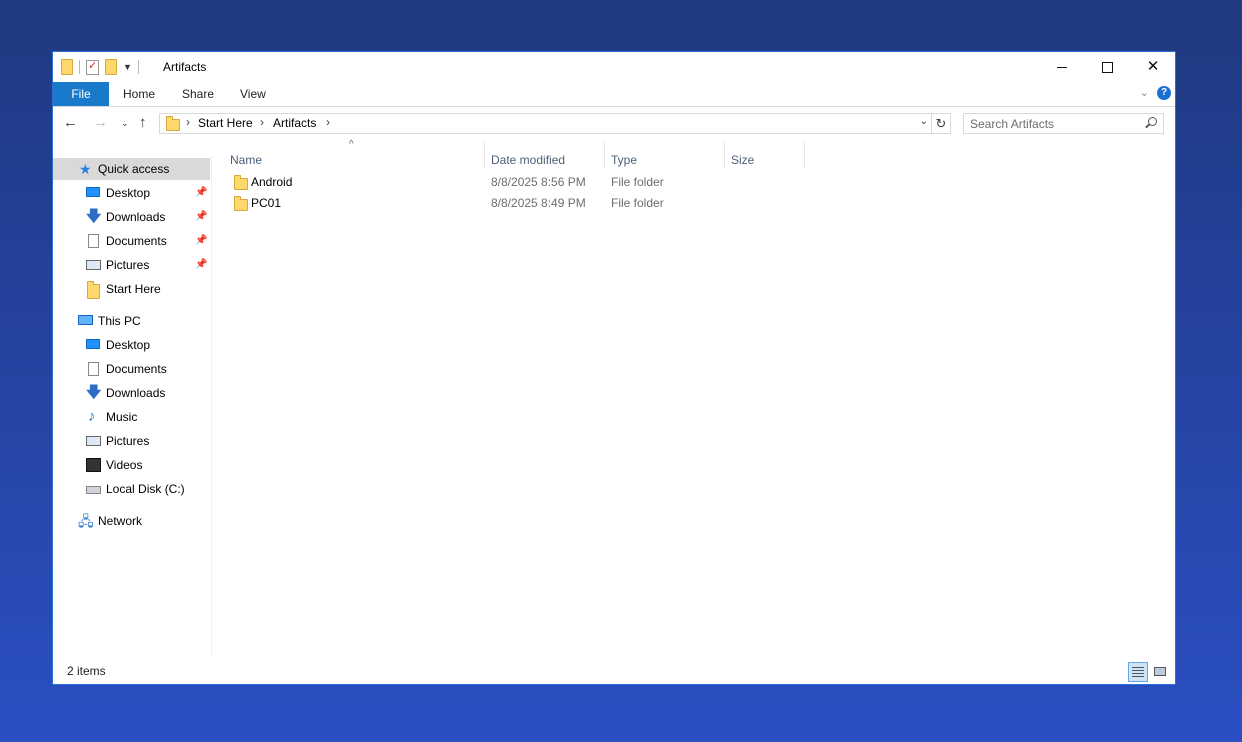 This screenshot has height=742, width=1242. I want to click on details-view-button, so click(1138, 672).